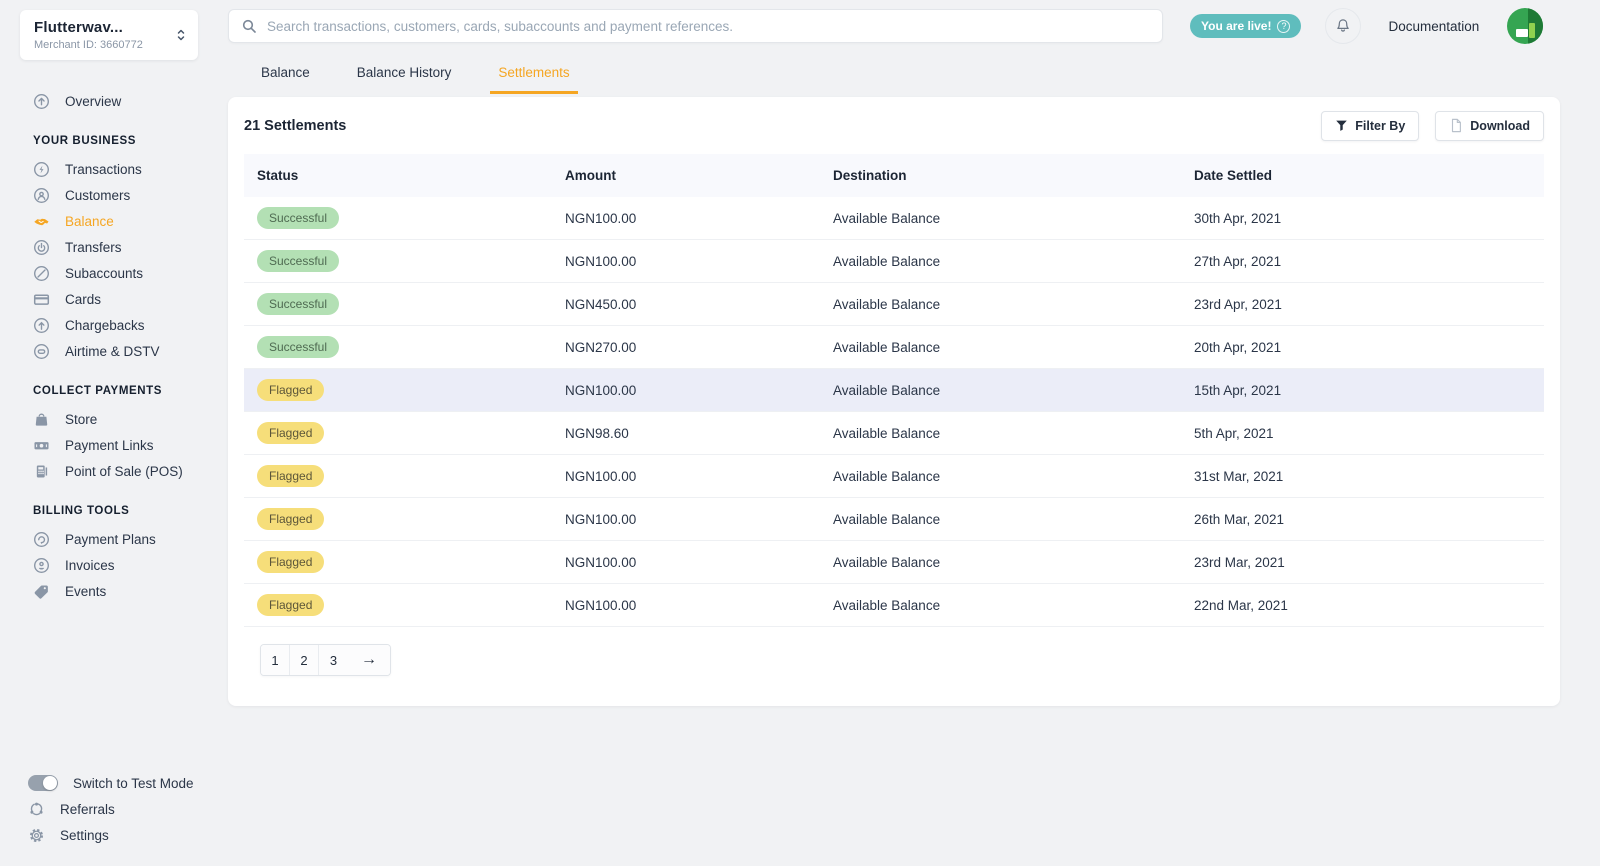 The width and height of the screenshot is (1600, 866). I want to click on page-button-3: 3, so click(333, 660).